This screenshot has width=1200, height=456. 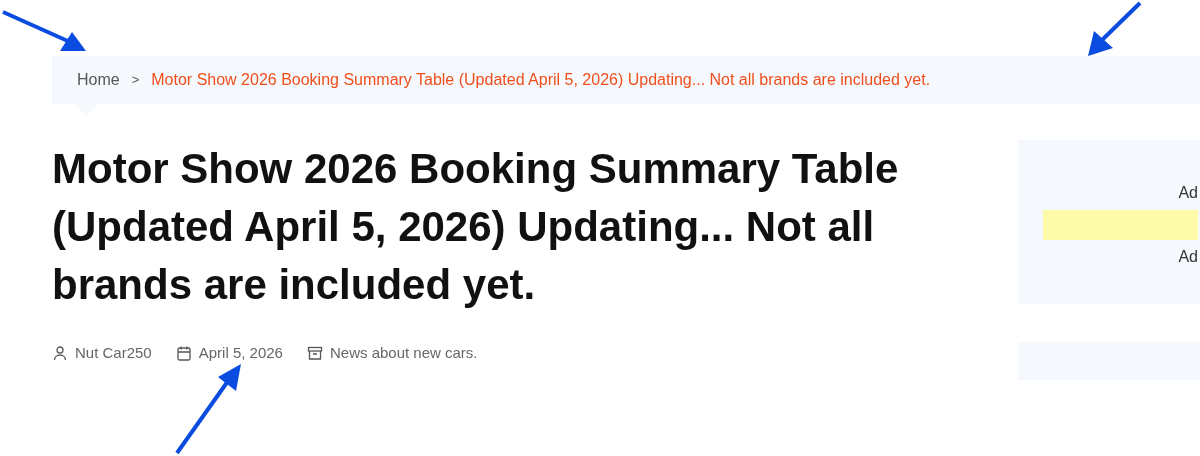 I want to click on meta-category: News about new cars., so click(x=403, y=353).